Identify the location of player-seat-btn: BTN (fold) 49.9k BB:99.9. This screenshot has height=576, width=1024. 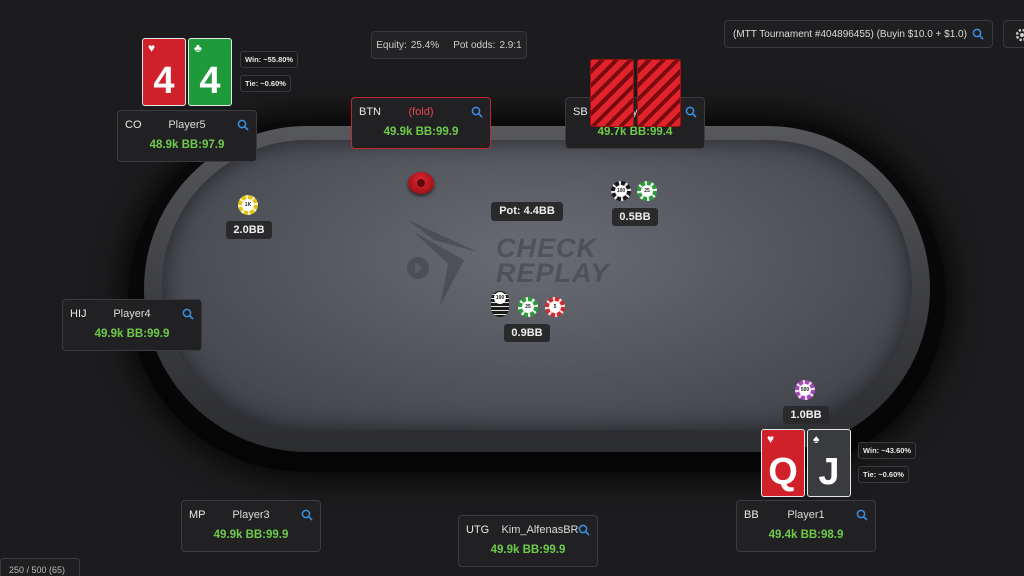
(421, 123).